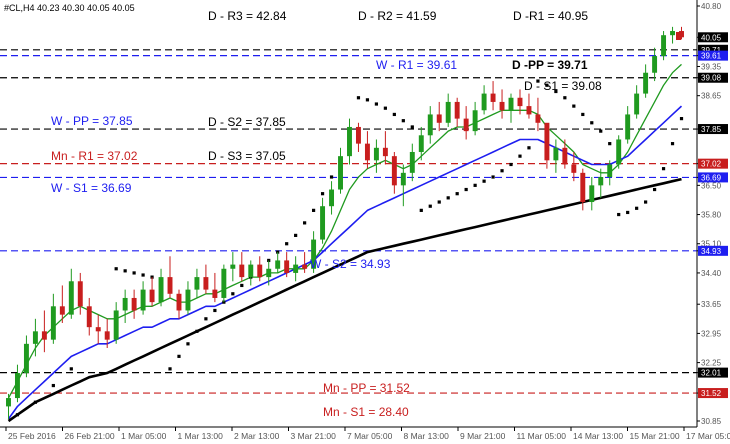 The width and height of the screenshot is (730, 444). Describe the element at coordinates (94, 156) in the screenshot. I see `pivot-label: Mn - R1 = 37.02` at that location.